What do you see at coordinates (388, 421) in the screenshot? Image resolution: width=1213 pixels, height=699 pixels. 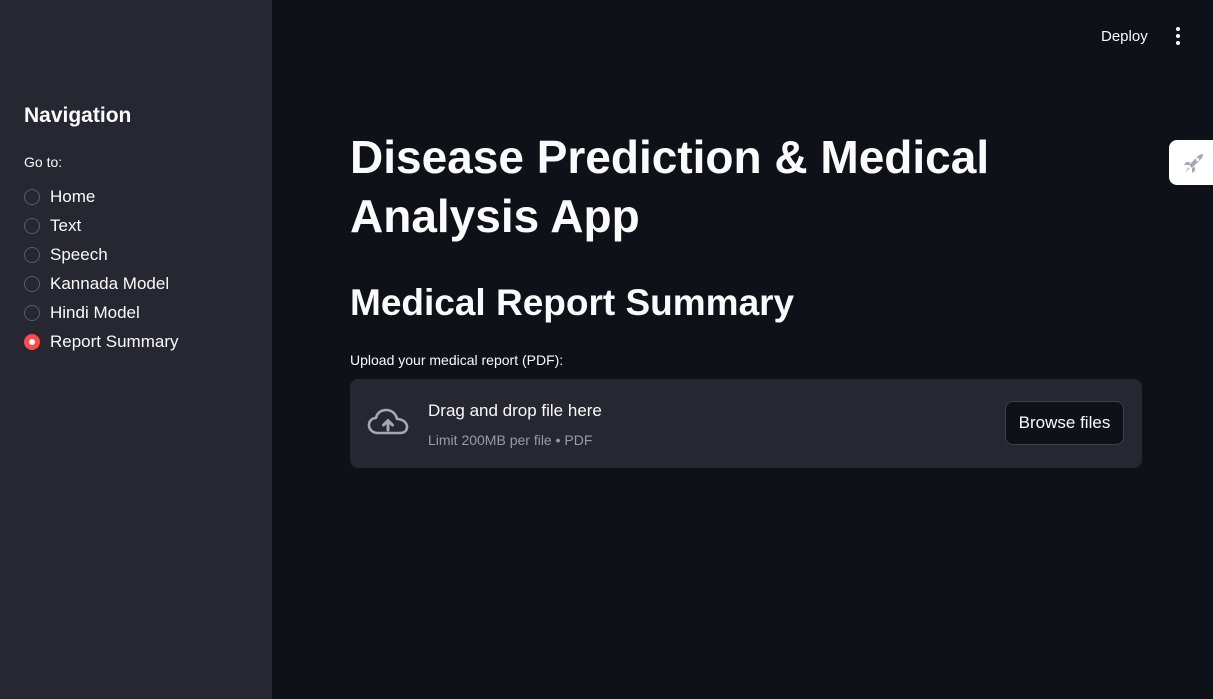 I see `cloud-upload-icon` at bounding box center [388, 421].